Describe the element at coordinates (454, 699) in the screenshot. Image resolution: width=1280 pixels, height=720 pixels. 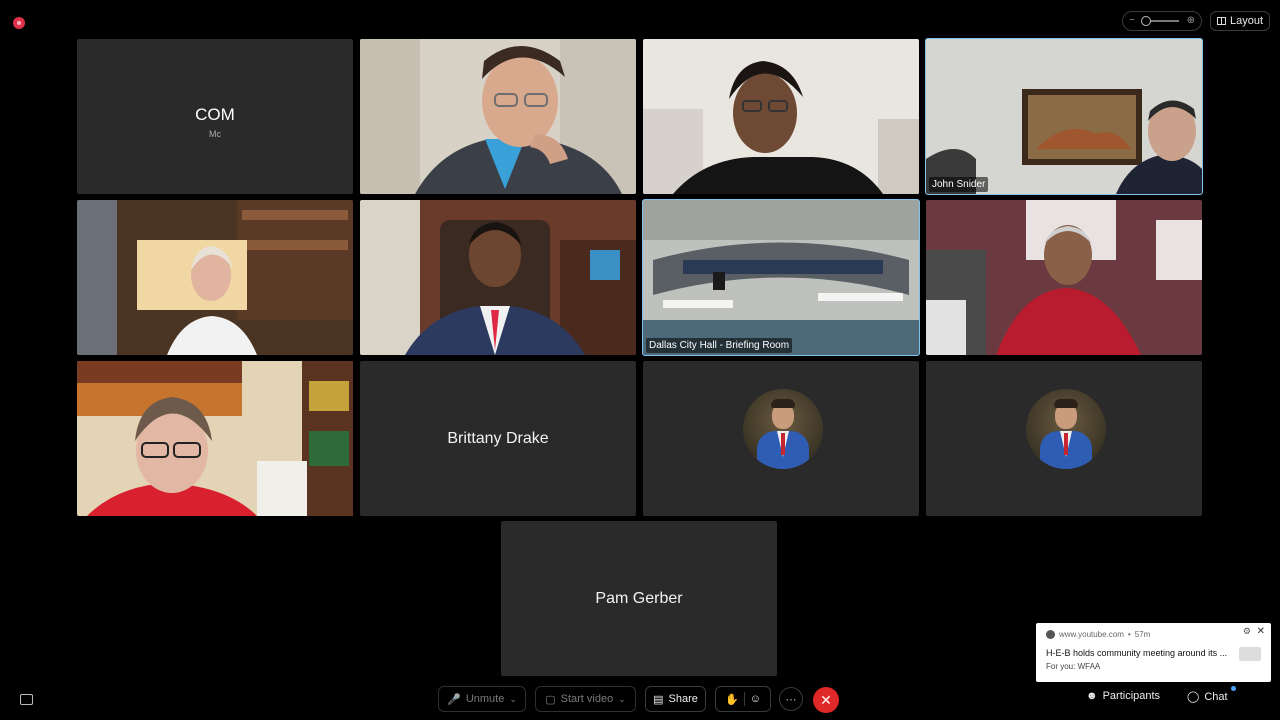
I see `microphone-muted-icon: 🎤` at that location.